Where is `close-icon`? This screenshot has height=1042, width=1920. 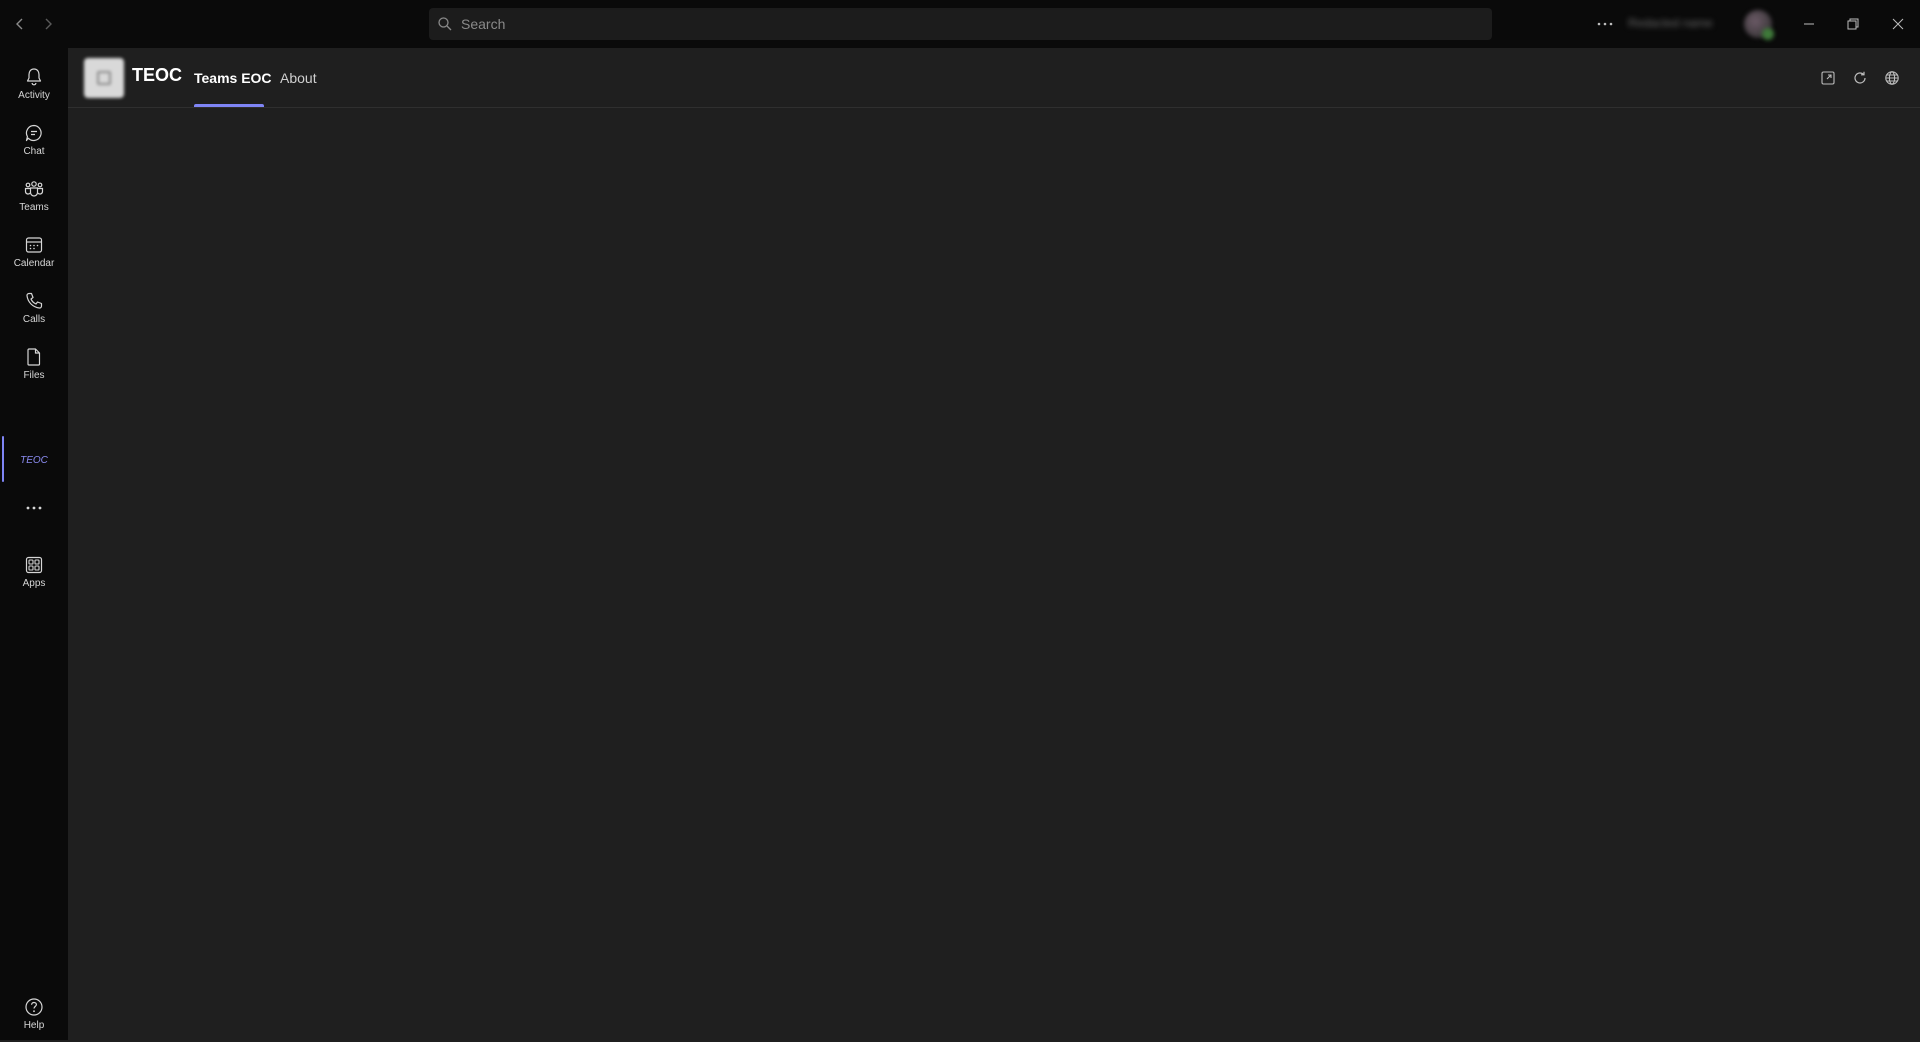
close-icon is located at coordinates (1898, 24).